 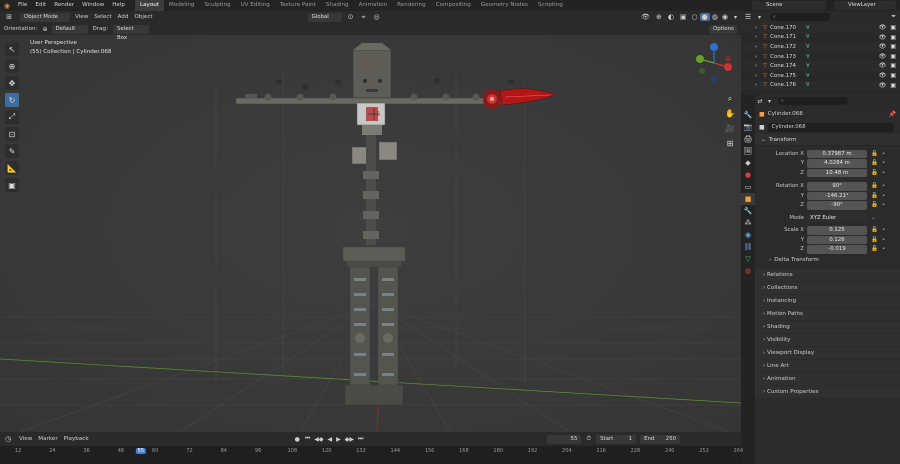 What do you see at coordinates (748, 211) in the screenshot?
I see `modifier-tab-icon: 🔧` at bounding box center [748, 211].